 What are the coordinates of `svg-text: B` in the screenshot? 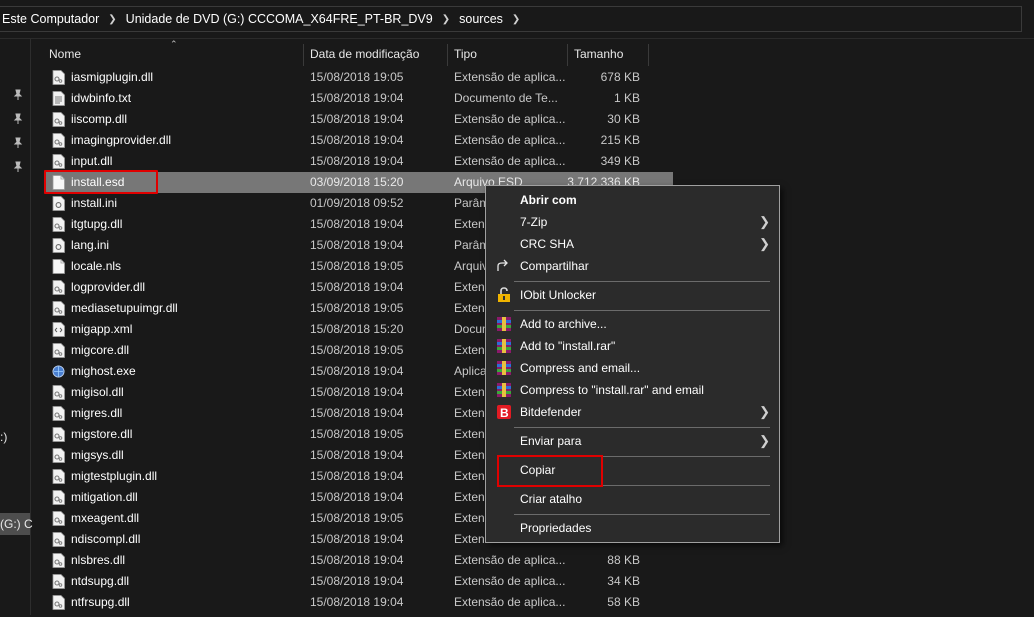 It's located at (504, 413).